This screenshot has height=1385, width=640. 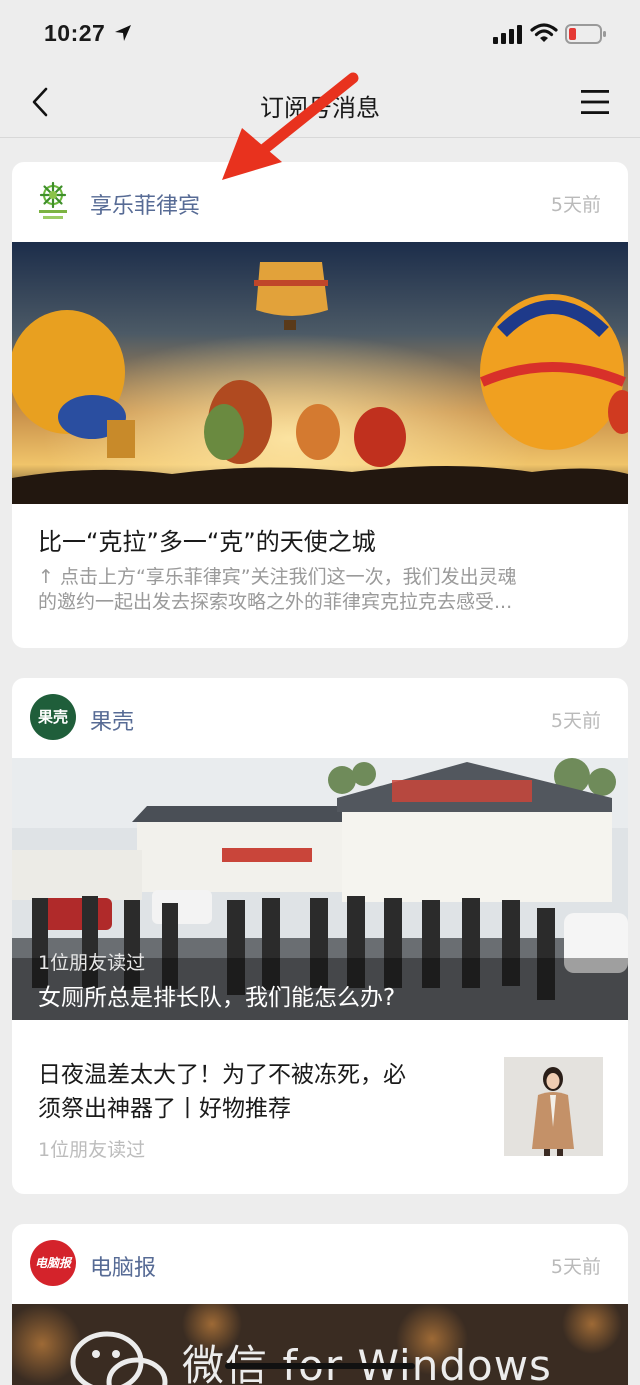 What do you see at coordinates (320, 718) in the screenshot?
I see `card-header: 果壳 果壳 5天前` at bounding box center [320, 718].